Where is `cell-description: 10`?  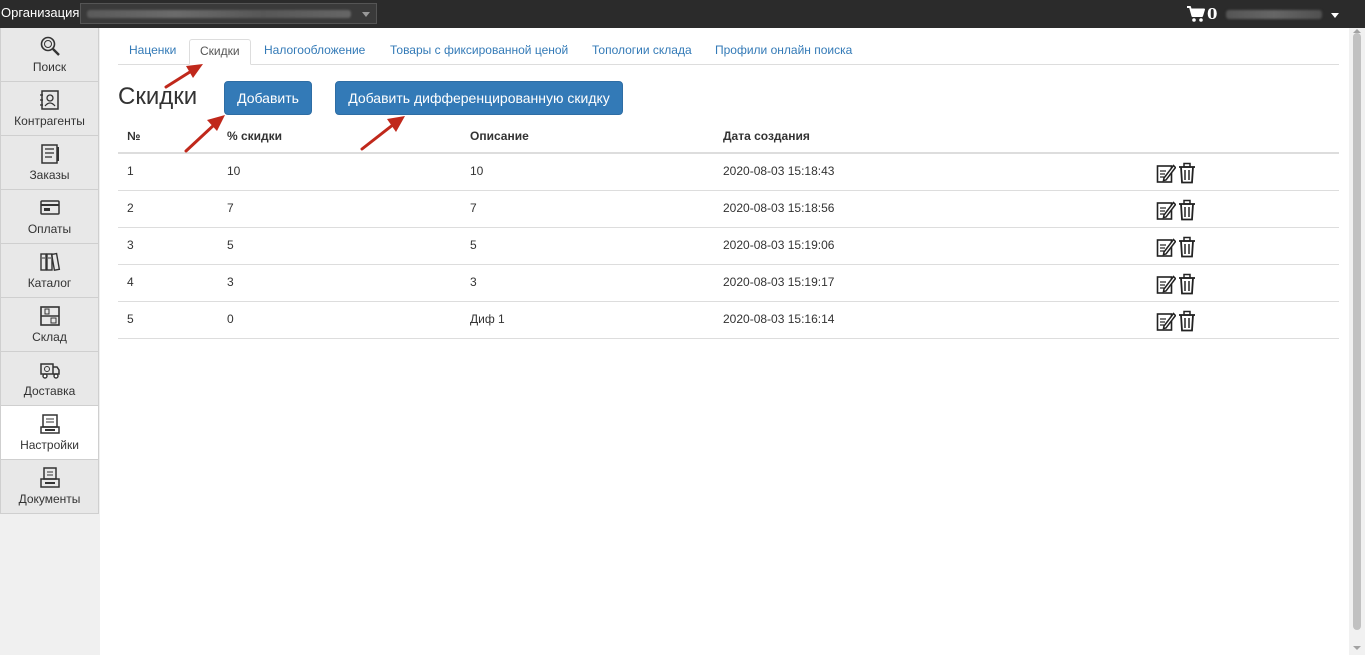 cell-description: 10 is located at coordinates (477, 171).